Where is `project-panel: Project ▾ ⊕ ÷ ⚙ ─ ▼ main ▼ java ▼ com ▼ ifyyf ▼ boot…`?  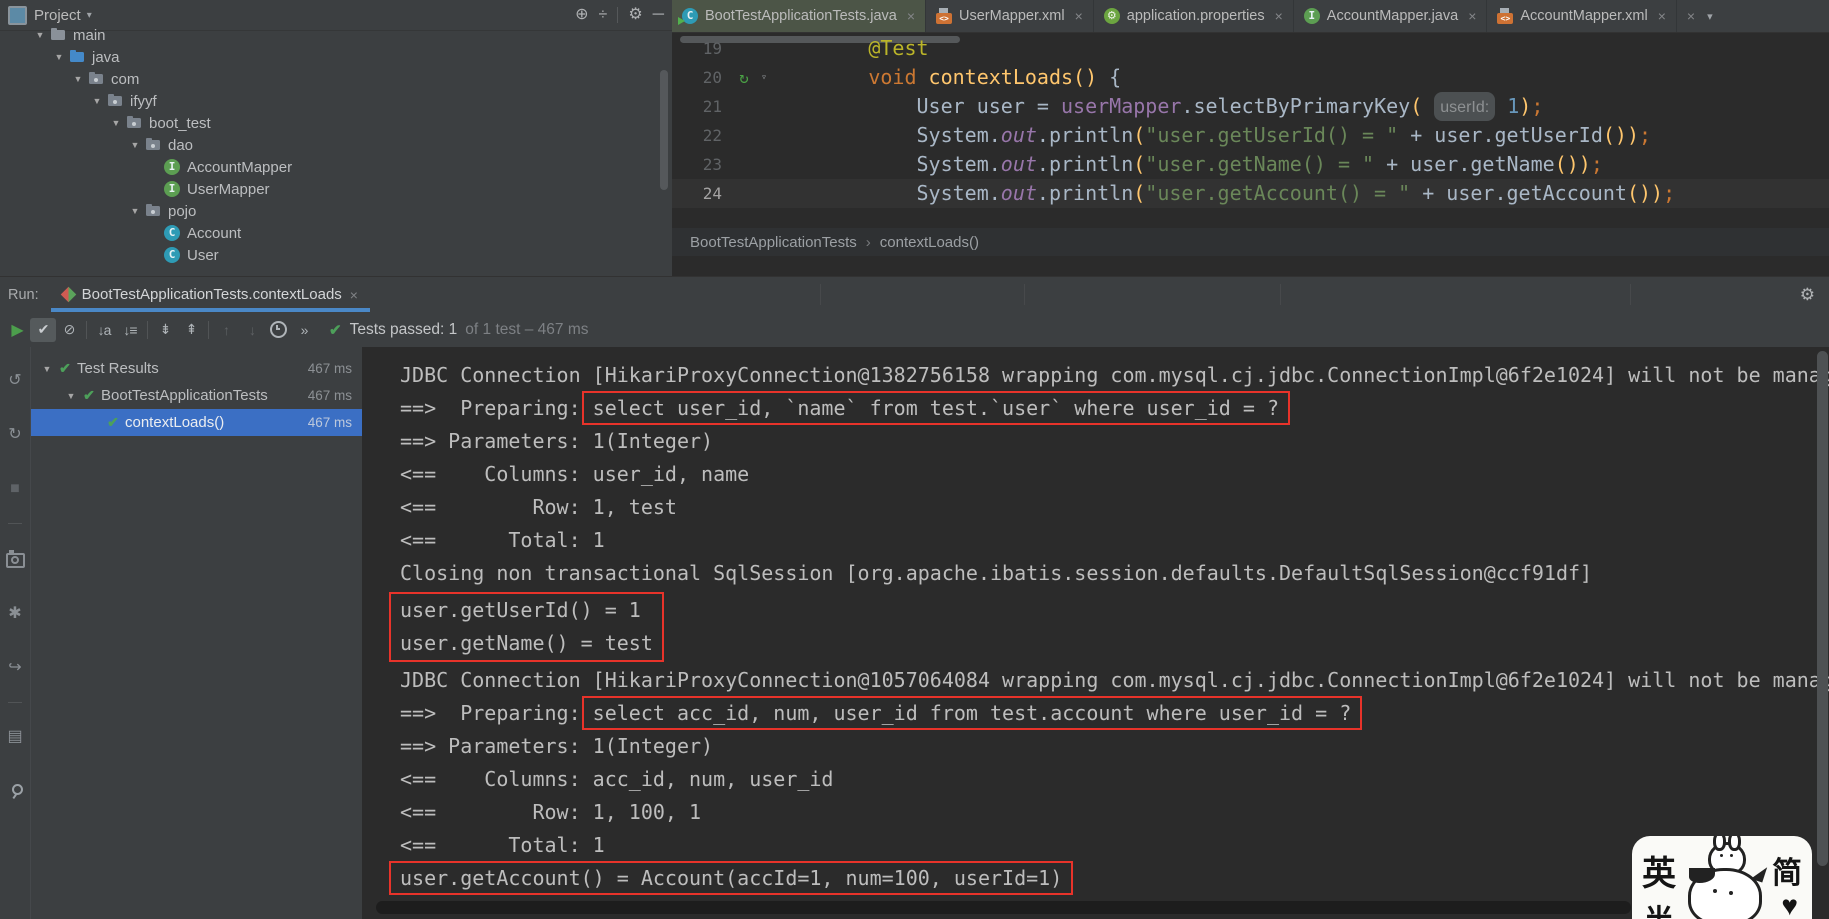 project-panel: Project ▾ ⊕ ÷ ⚙ ─ ▼ main ▼ java ▼ com ▼ ifyyf ▼ boot… is located at coordinates (336, 138).